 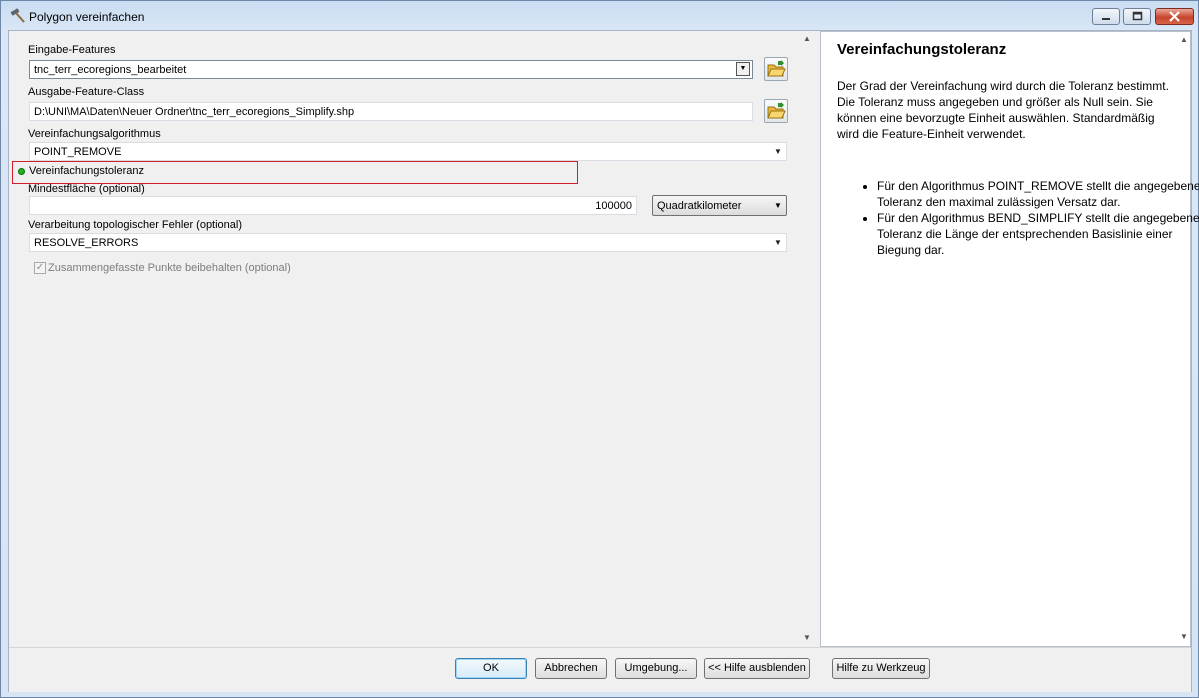 I want to click on cancel-button: Abbrechen, so click(x=571, y=668).